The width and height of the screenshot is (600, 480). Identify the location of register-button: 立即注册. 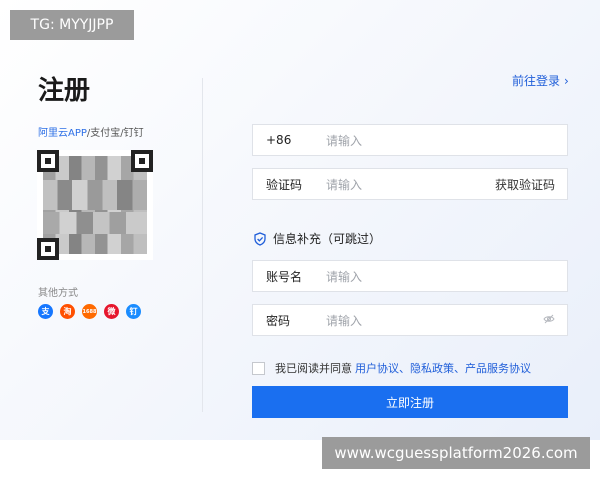
(410, 402).